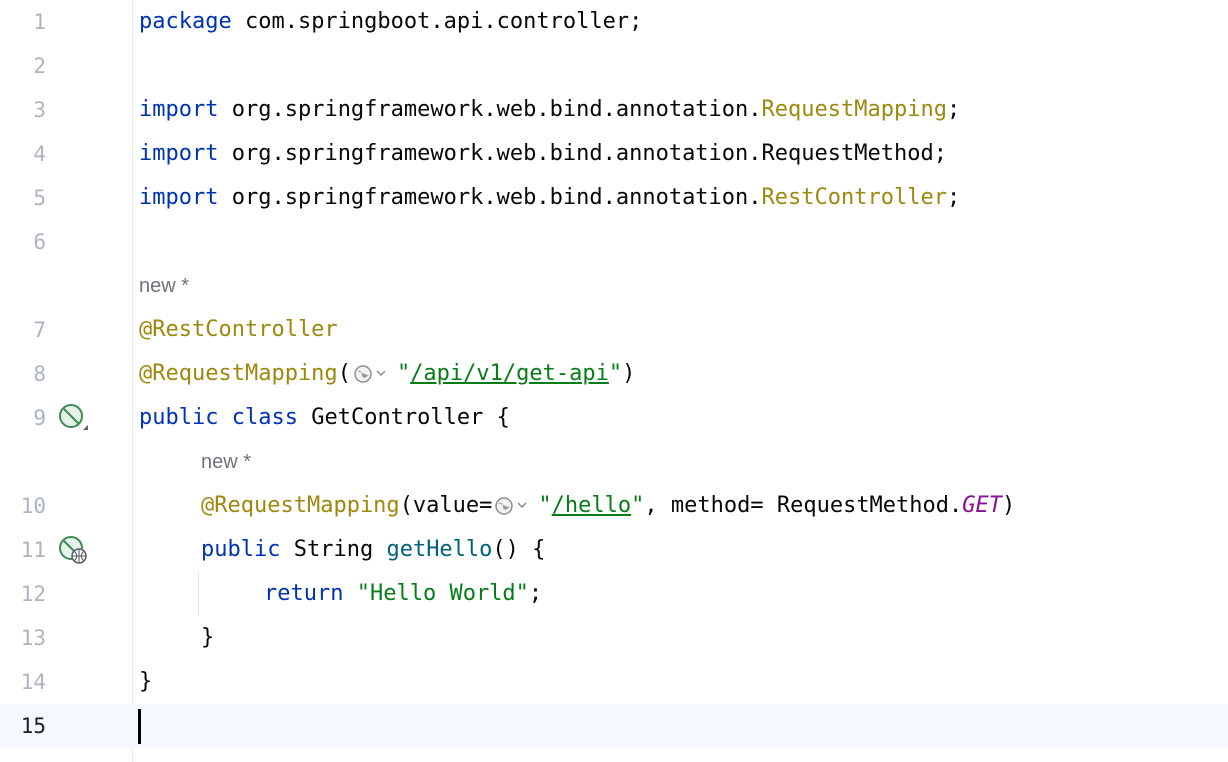 The image size is (1228, 762). Describe the element at coordinates (39, 66) in the screenshot. I see `line-number: 2` at that location.